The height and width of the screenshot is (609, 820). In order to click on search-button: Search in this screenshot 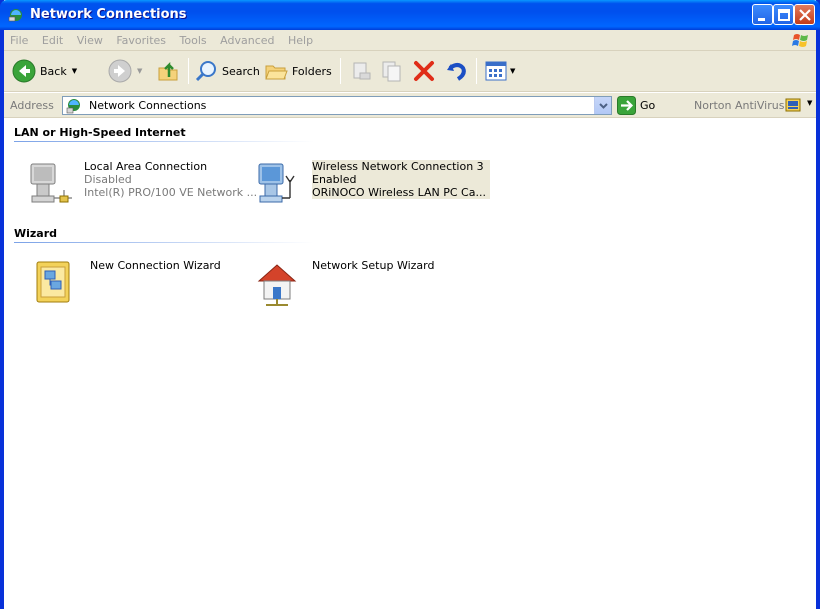, I will do `click(227, 71)`.